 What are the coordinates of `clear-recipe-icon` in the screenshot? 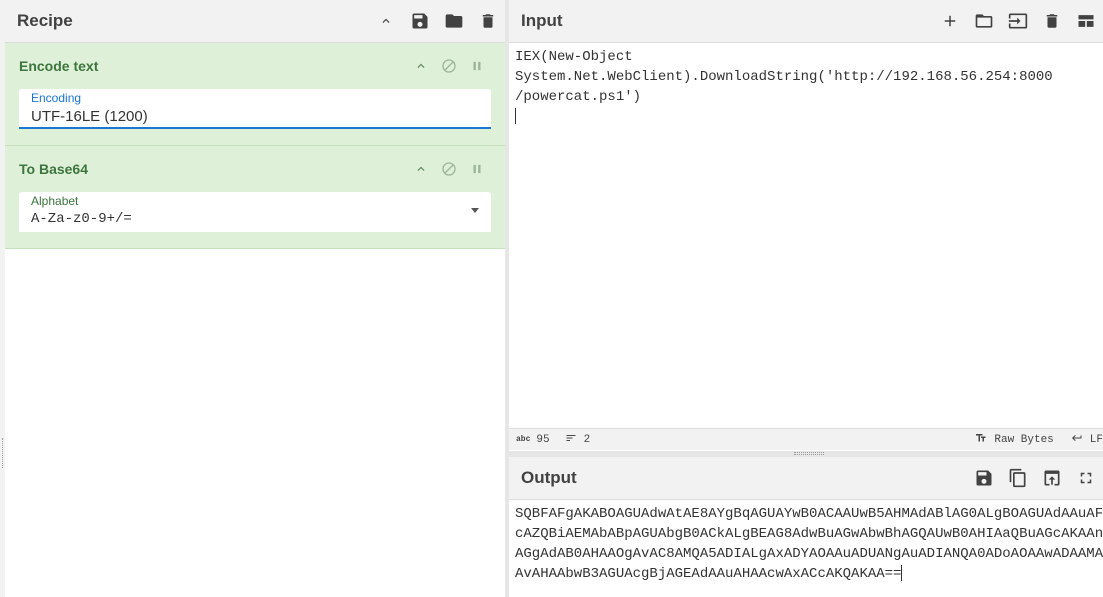 It's located at (488, 21).